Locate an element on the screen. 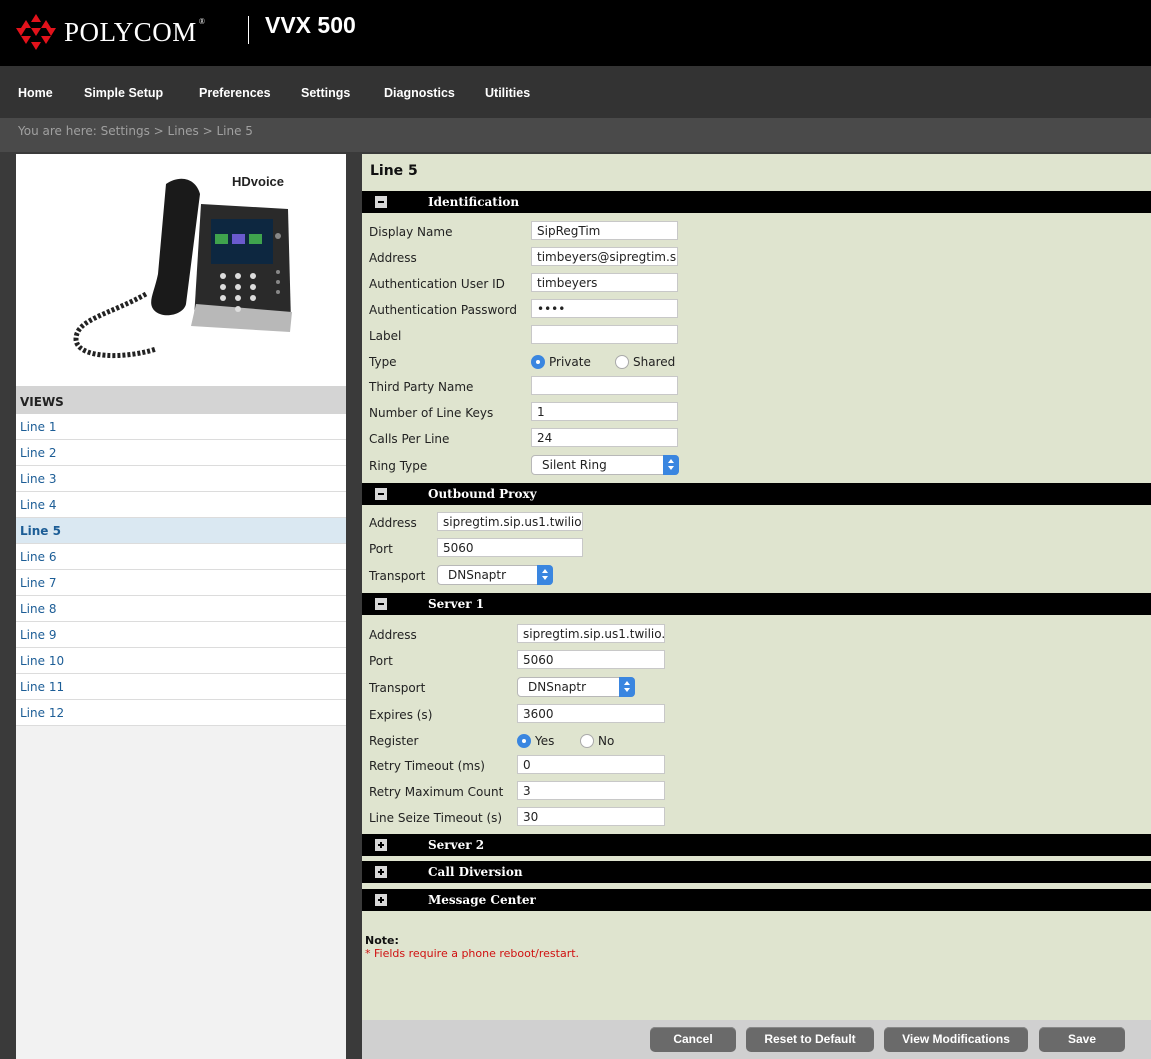 This screenshot has width=1151, height=1059. sidebar-item-line-8: Line 8 is located at coordinates (181, 609).